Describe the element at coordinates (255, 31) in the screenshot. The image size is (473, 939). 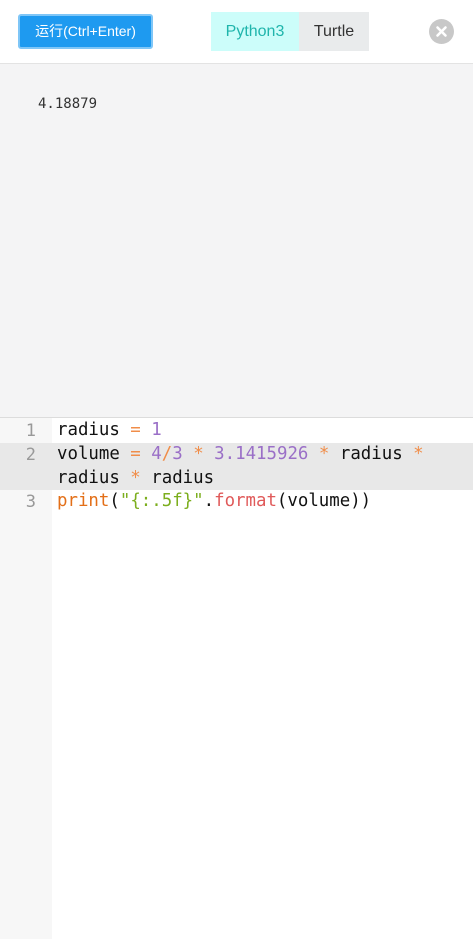
I see `tab-python3: Python3` at that location.